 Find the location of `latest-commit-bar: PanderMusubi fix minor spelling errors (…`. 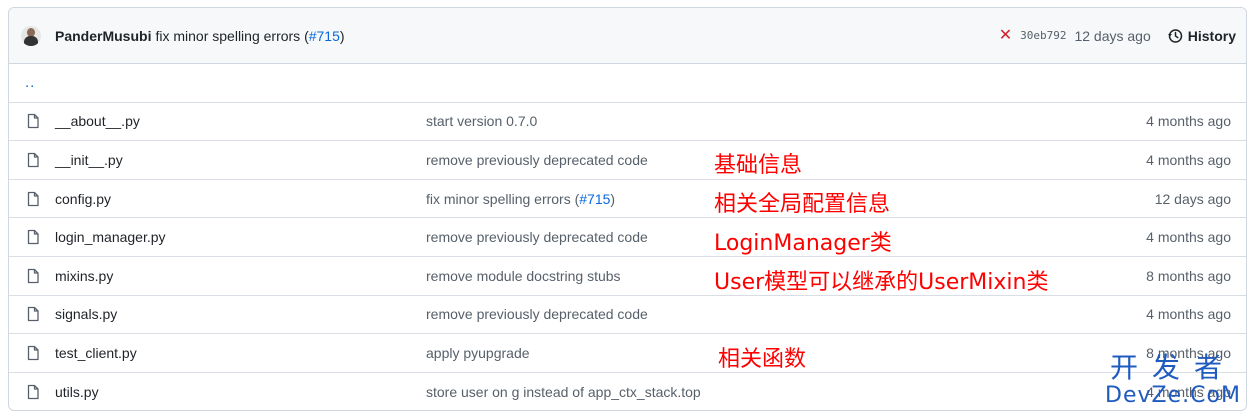

latest-commit-bar: PanderMusubi fix minor spelling errors (… is located at coordinates (627, 36).